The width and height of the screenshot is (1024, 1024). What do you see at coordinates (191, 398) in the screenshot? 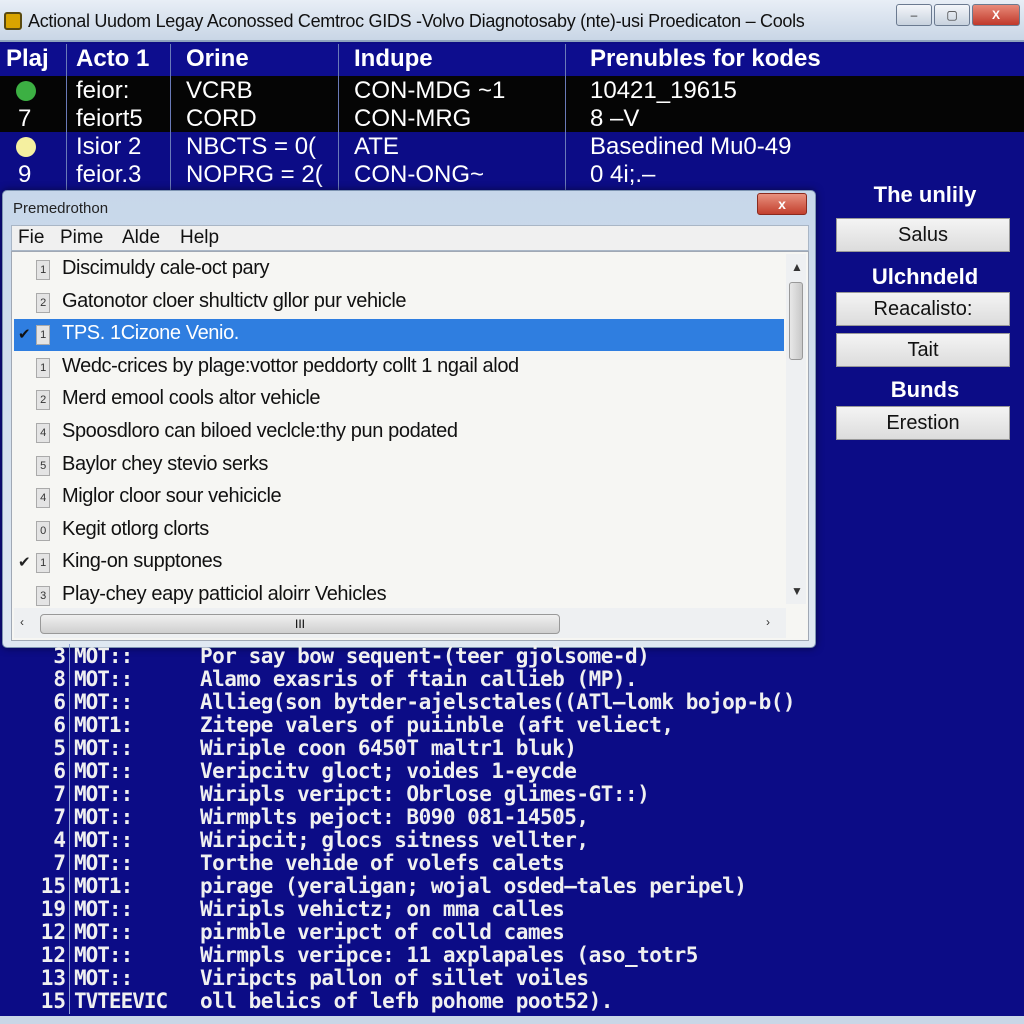
I see `item-label: Merd emool cools altor vehicle` at bounding box center [191, 398].